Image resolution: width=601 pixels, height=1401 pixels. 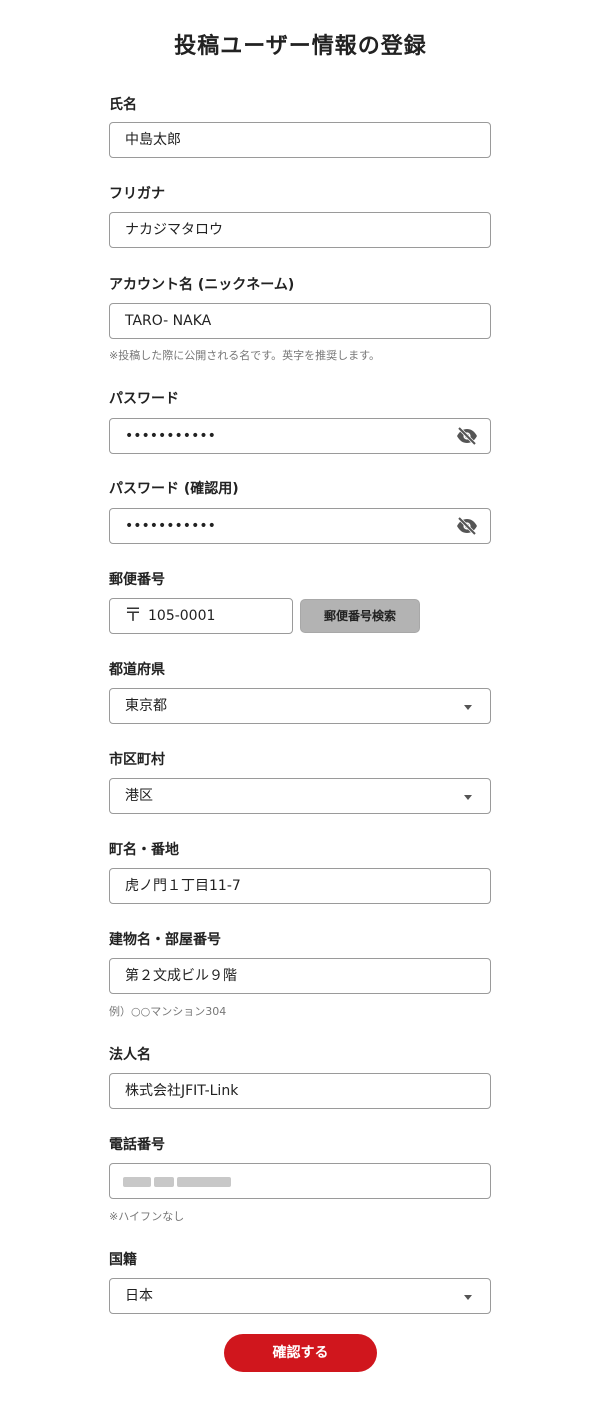 What do you see at coordinates (137, 1145) in the screenshot?
I see `phone-label: 電話番号` at bounding box center [137, 1145].